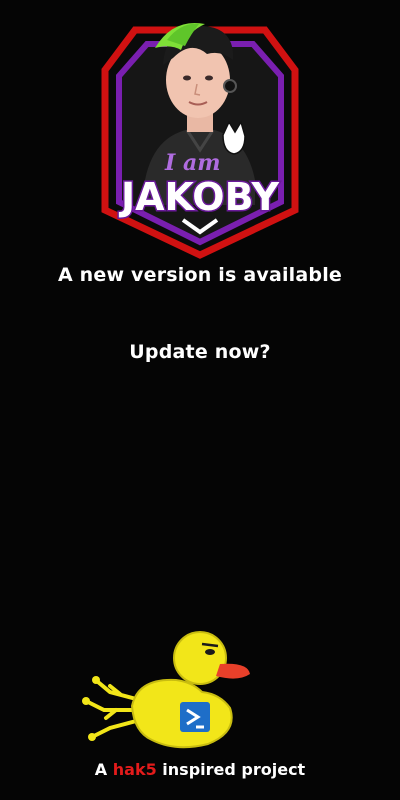 This screenshot has width=400, height=800. Describe the element at coordinates (200, 141) in the screenshot. I see `jakoby-logo: I am JAKOBY` at that location.